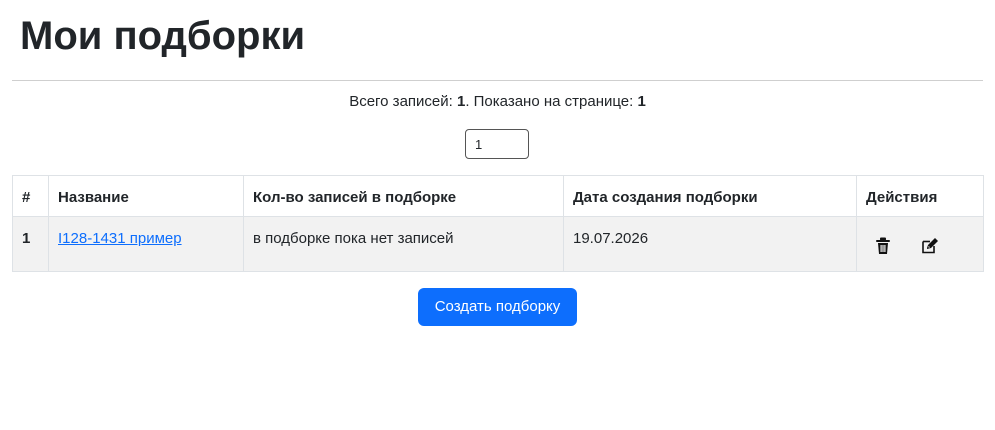  I want to click on header-divider, so click(497, 80).